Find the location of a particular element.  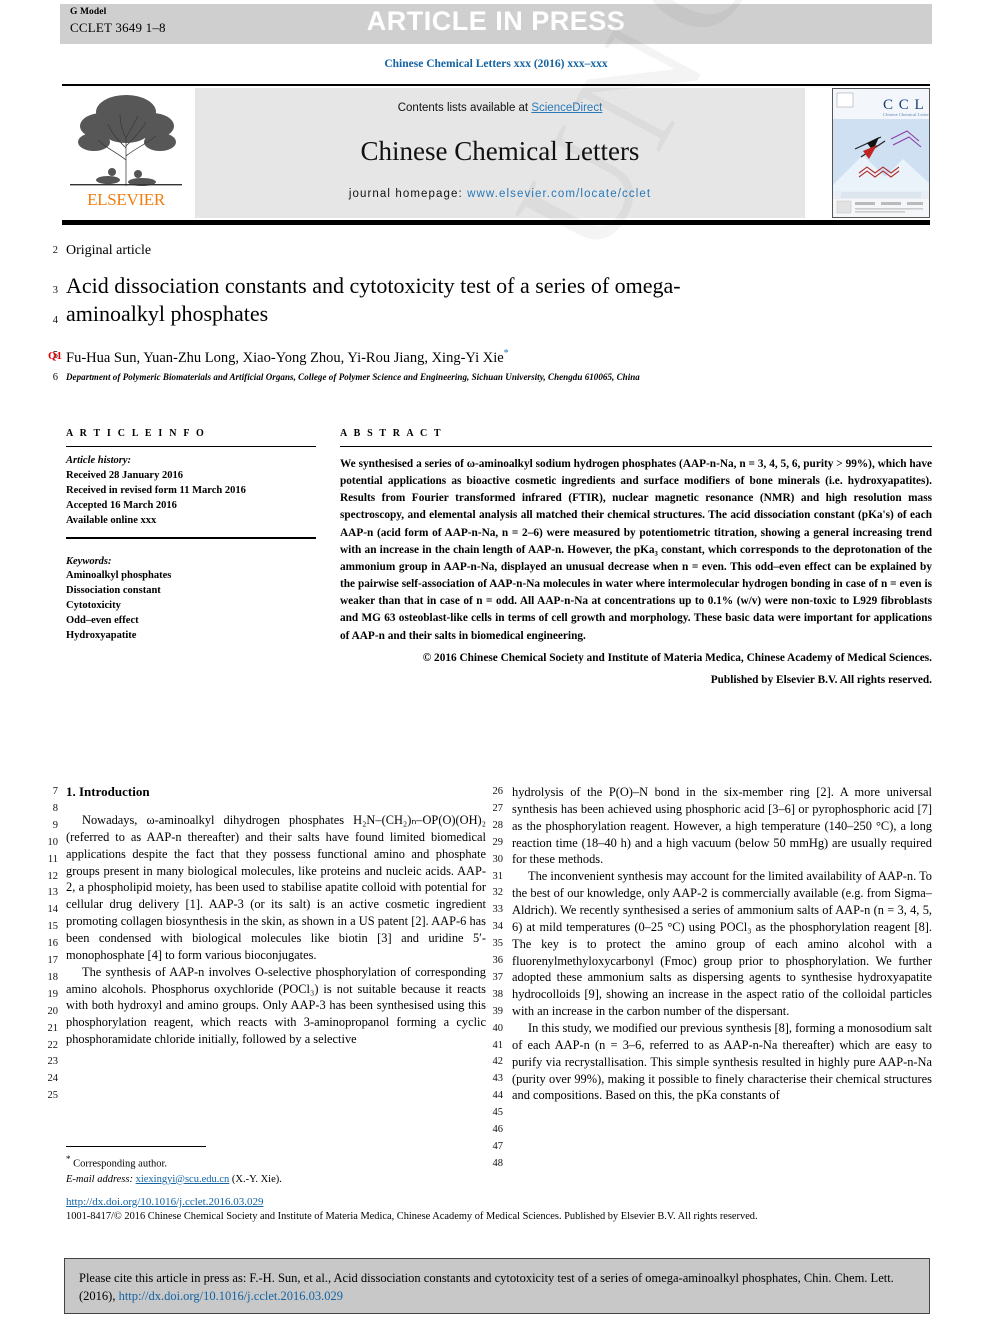

journal-homepage-link: www.elsevier.com/locate/cclet is located at coordinates (559, 194).